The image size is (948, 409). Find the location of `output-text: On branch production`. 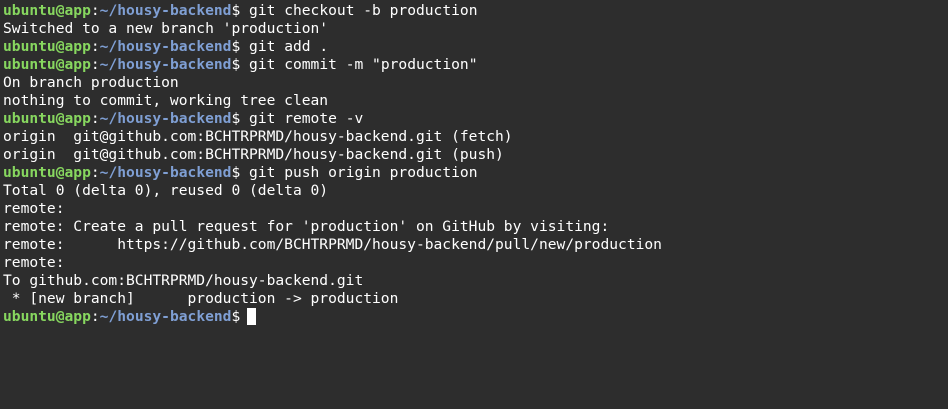

output-text: On branch production is located at coordinates (91, 82).